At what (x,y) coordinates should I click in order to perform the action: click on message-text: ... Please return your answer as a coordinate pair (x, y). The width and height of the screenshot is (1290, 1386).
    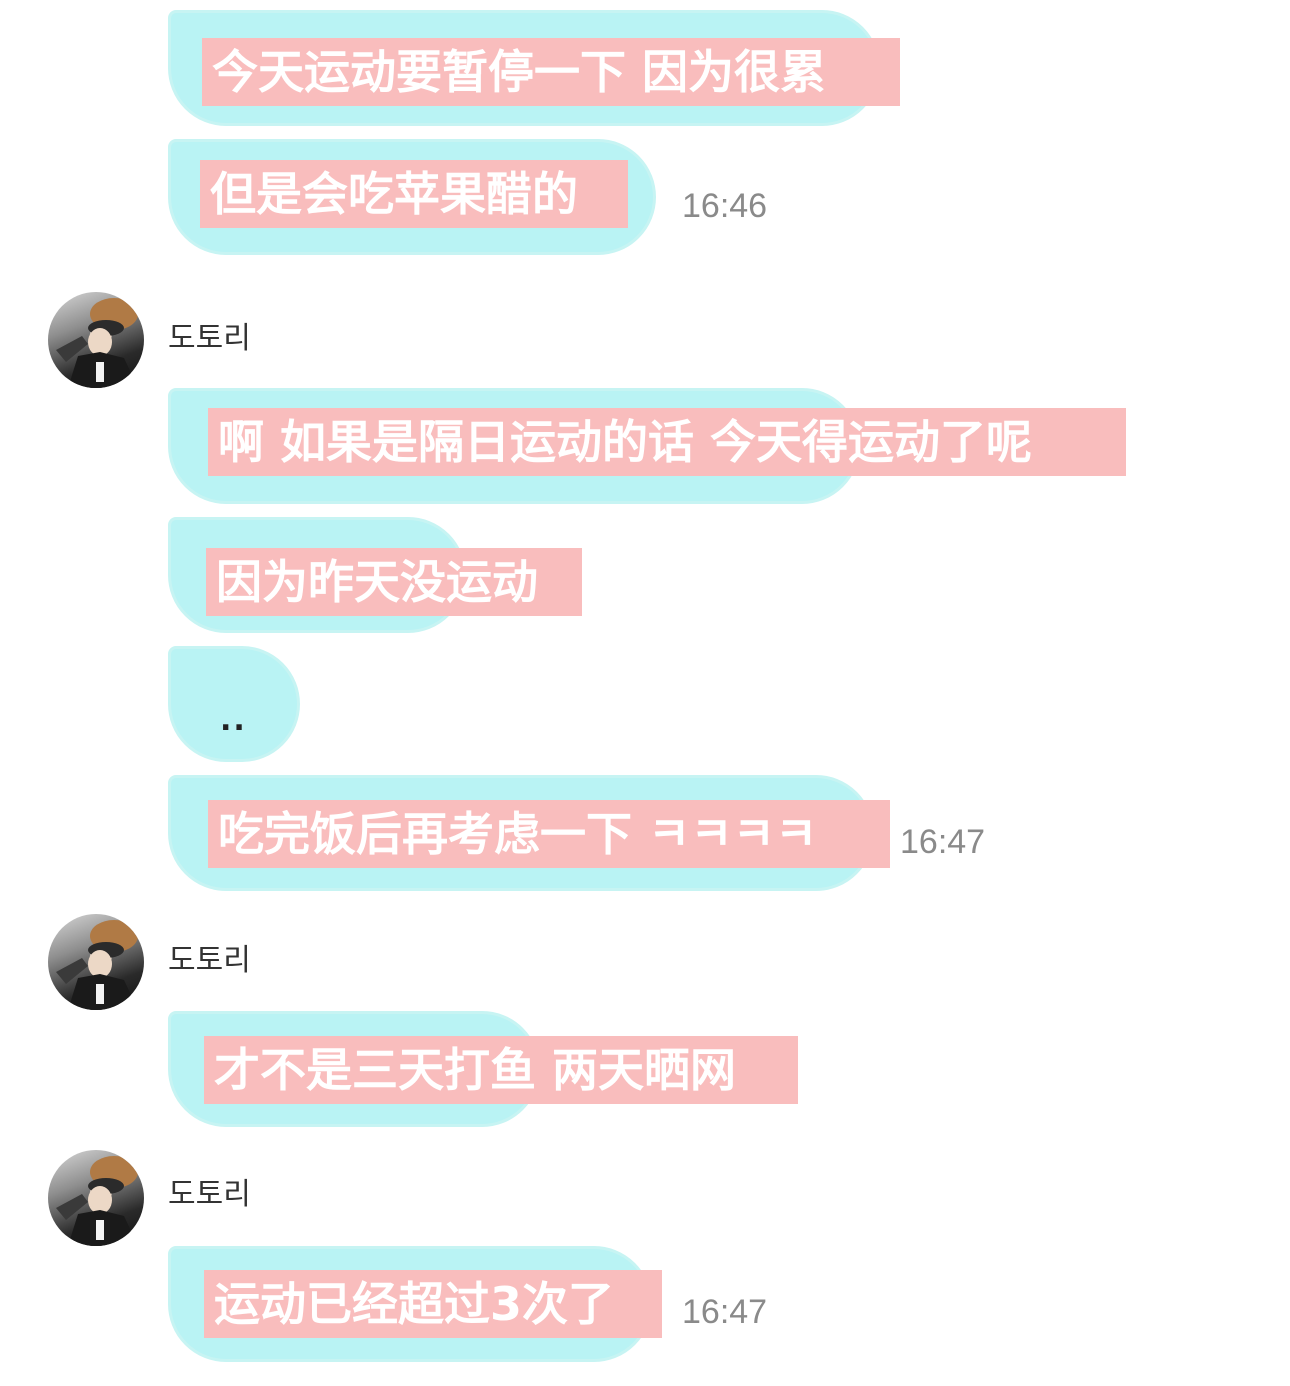
    Looking at the image, I should click on (233, 720).